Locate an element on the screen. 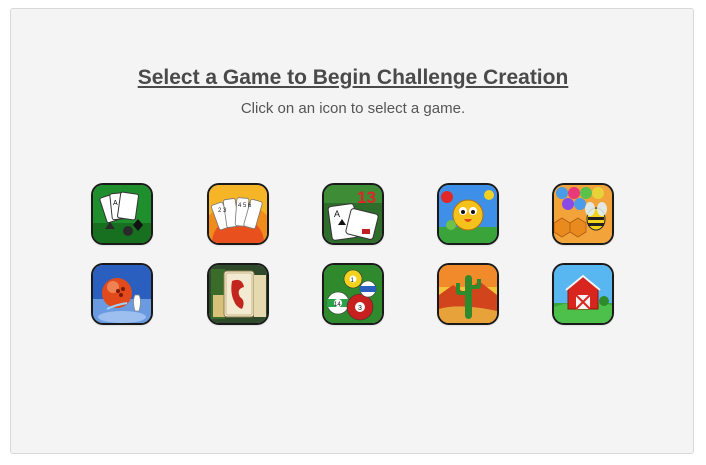 This screenshot has width=706, height=465. desert-cactus-icon is located at coordinates (468, 294).